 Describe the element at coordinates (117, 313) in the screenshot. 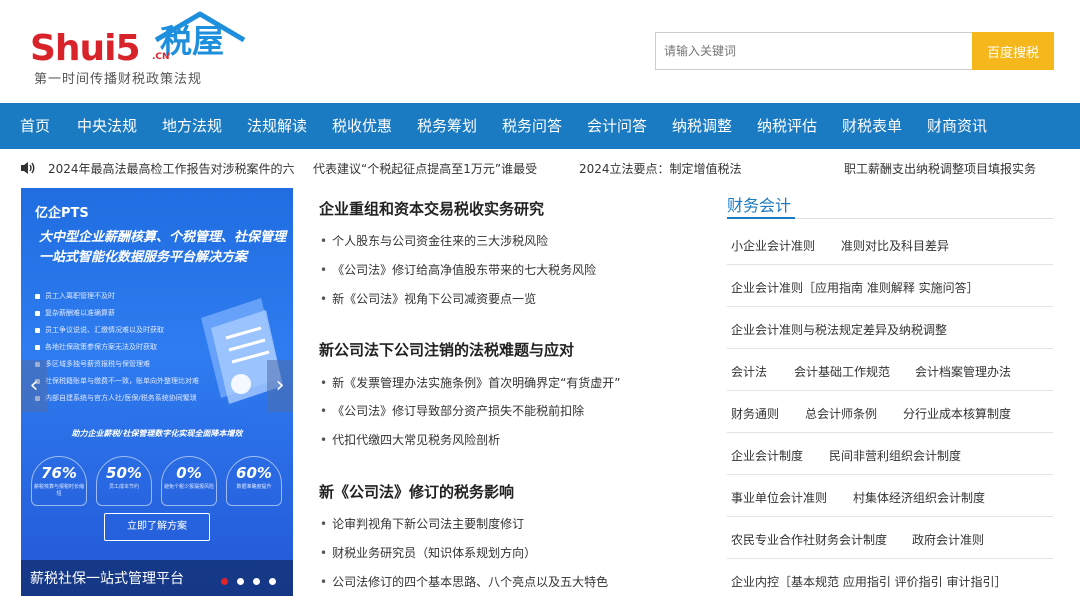

I see `banner-feature: 复杂薪酬难以准确算薪` at that location.